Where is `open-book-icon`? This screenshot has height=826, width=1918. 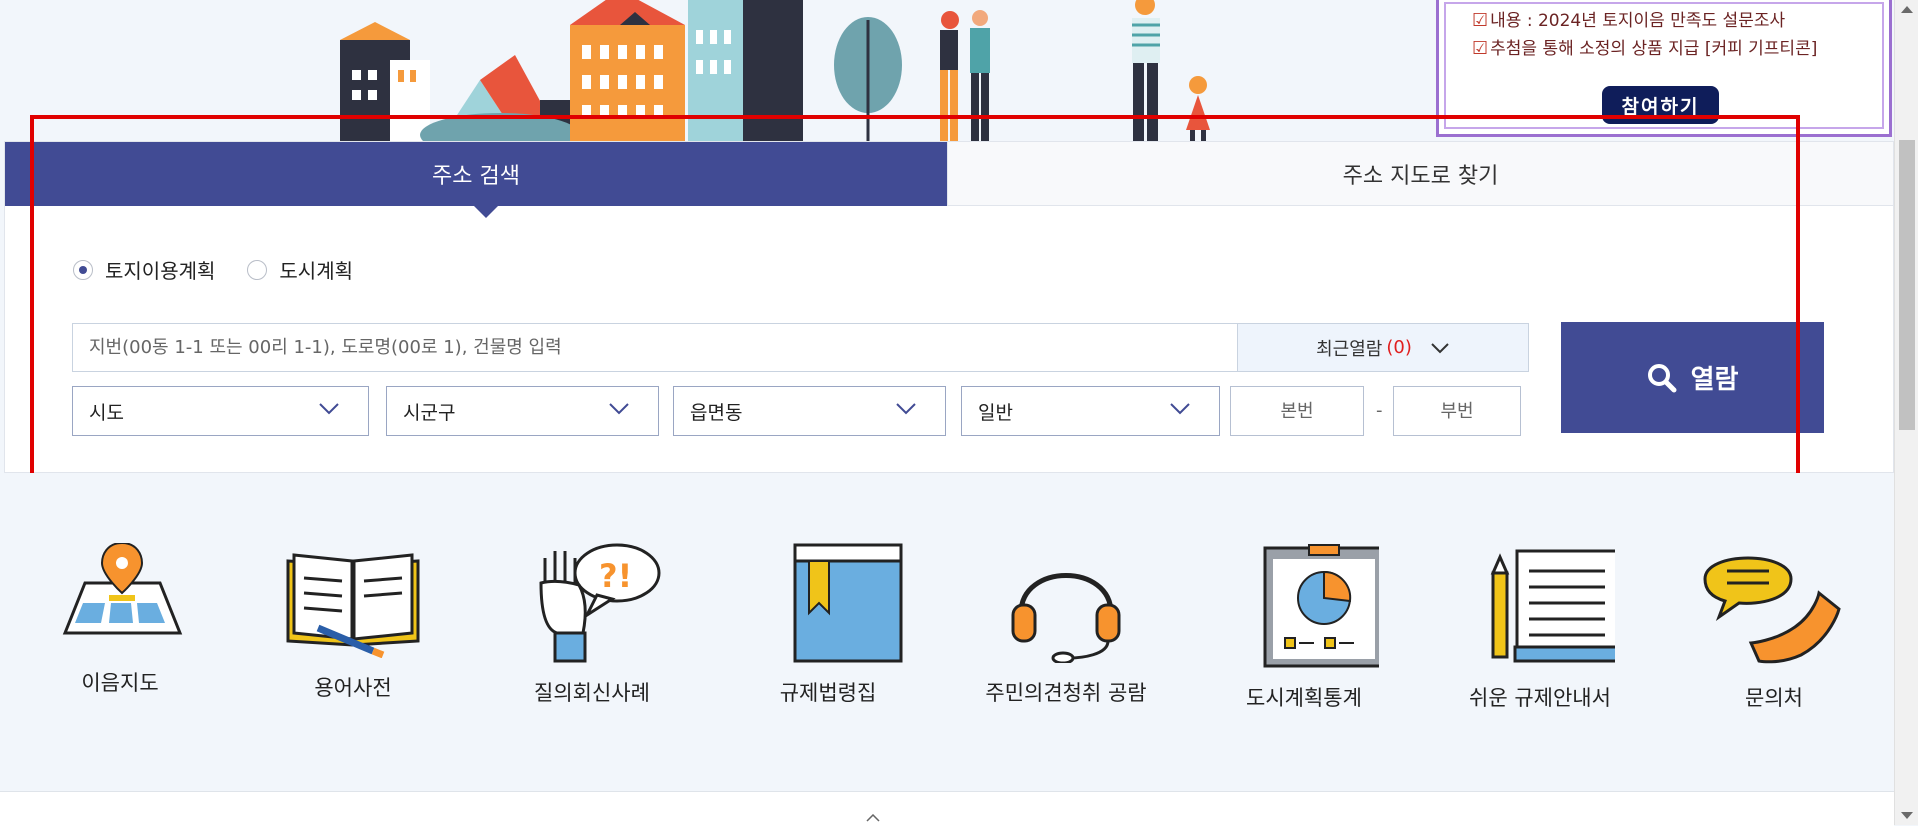
open-book-icon is located at coordinates (353, 605).